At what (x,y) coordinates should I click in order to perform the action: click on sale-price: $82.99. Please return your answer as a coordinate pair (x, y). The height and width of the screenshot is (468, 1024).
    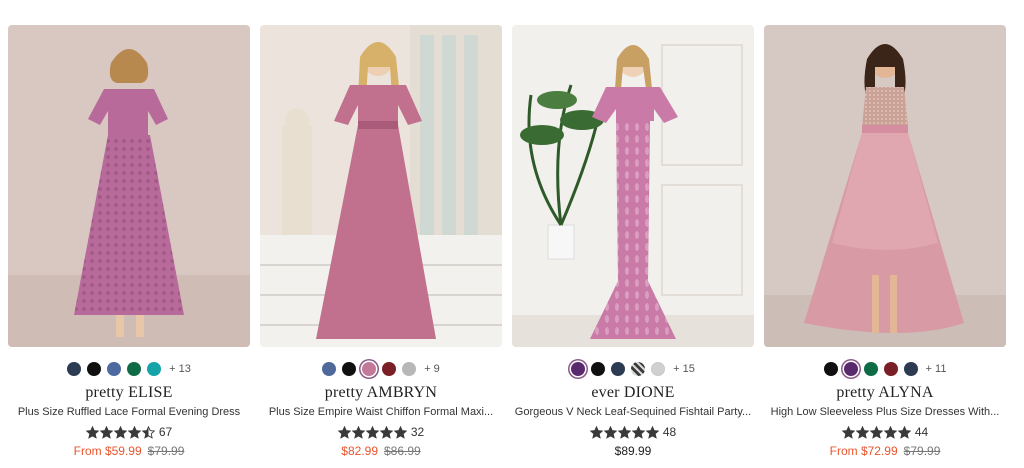
    Looking at the image, I should click on (359, 451).